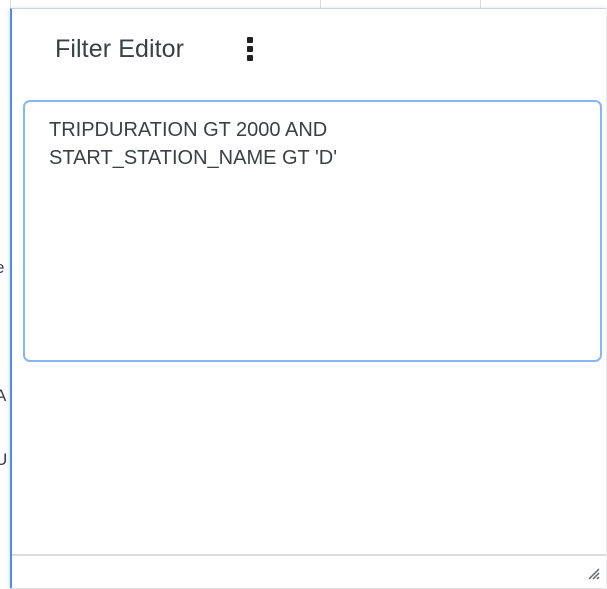 The width and height of the screenshot is (607, 589). Describe the element at coordinates (593, 573) in the screenshot. I see `resize-grip-icon` at that location.